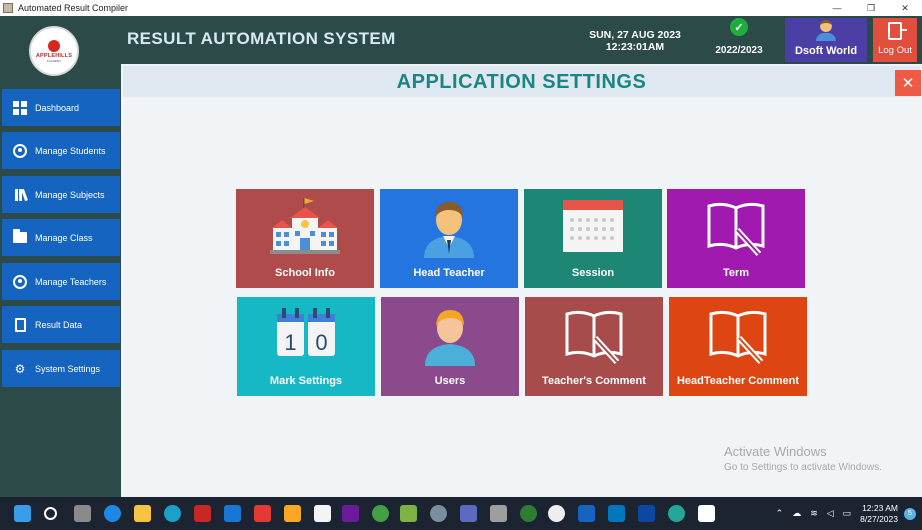  Describe the element at coordinates (449, 238) in the screenshot. I see `tile-head-teacher: Head Teacher` at that location.